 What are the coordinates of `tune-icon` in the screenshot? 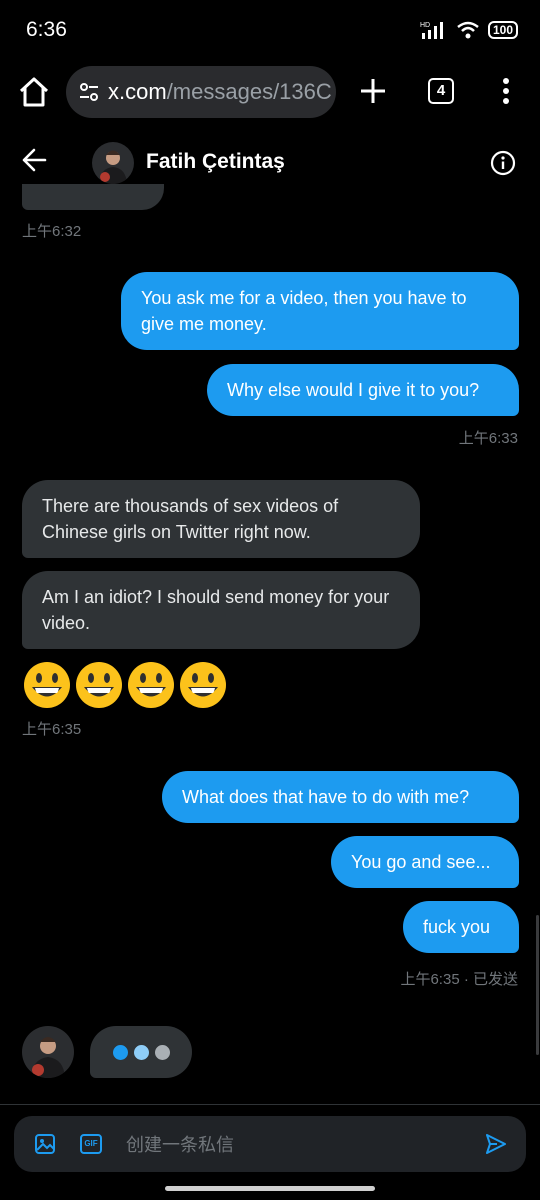 It's located at (89, 92).